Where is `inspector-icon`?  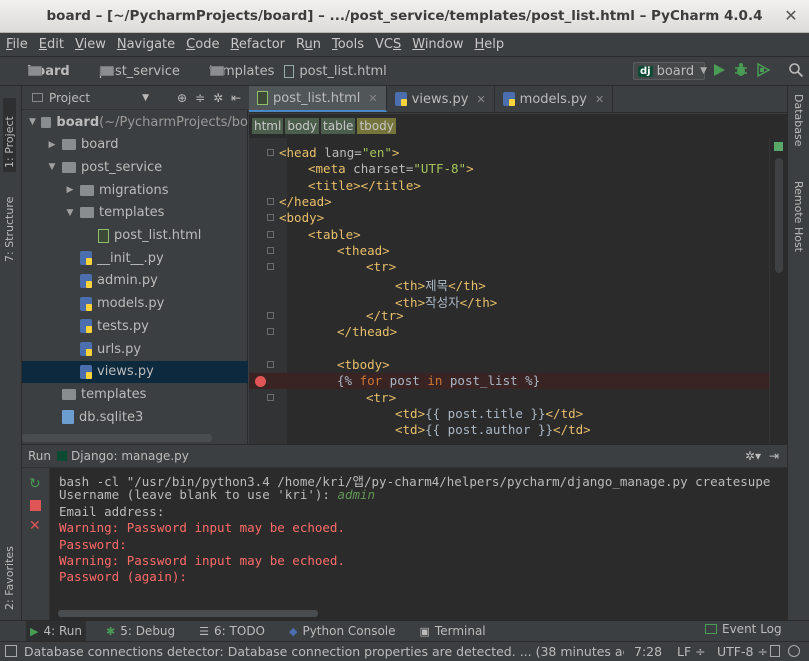
inspector-icon is located at coordinates (794, 651).